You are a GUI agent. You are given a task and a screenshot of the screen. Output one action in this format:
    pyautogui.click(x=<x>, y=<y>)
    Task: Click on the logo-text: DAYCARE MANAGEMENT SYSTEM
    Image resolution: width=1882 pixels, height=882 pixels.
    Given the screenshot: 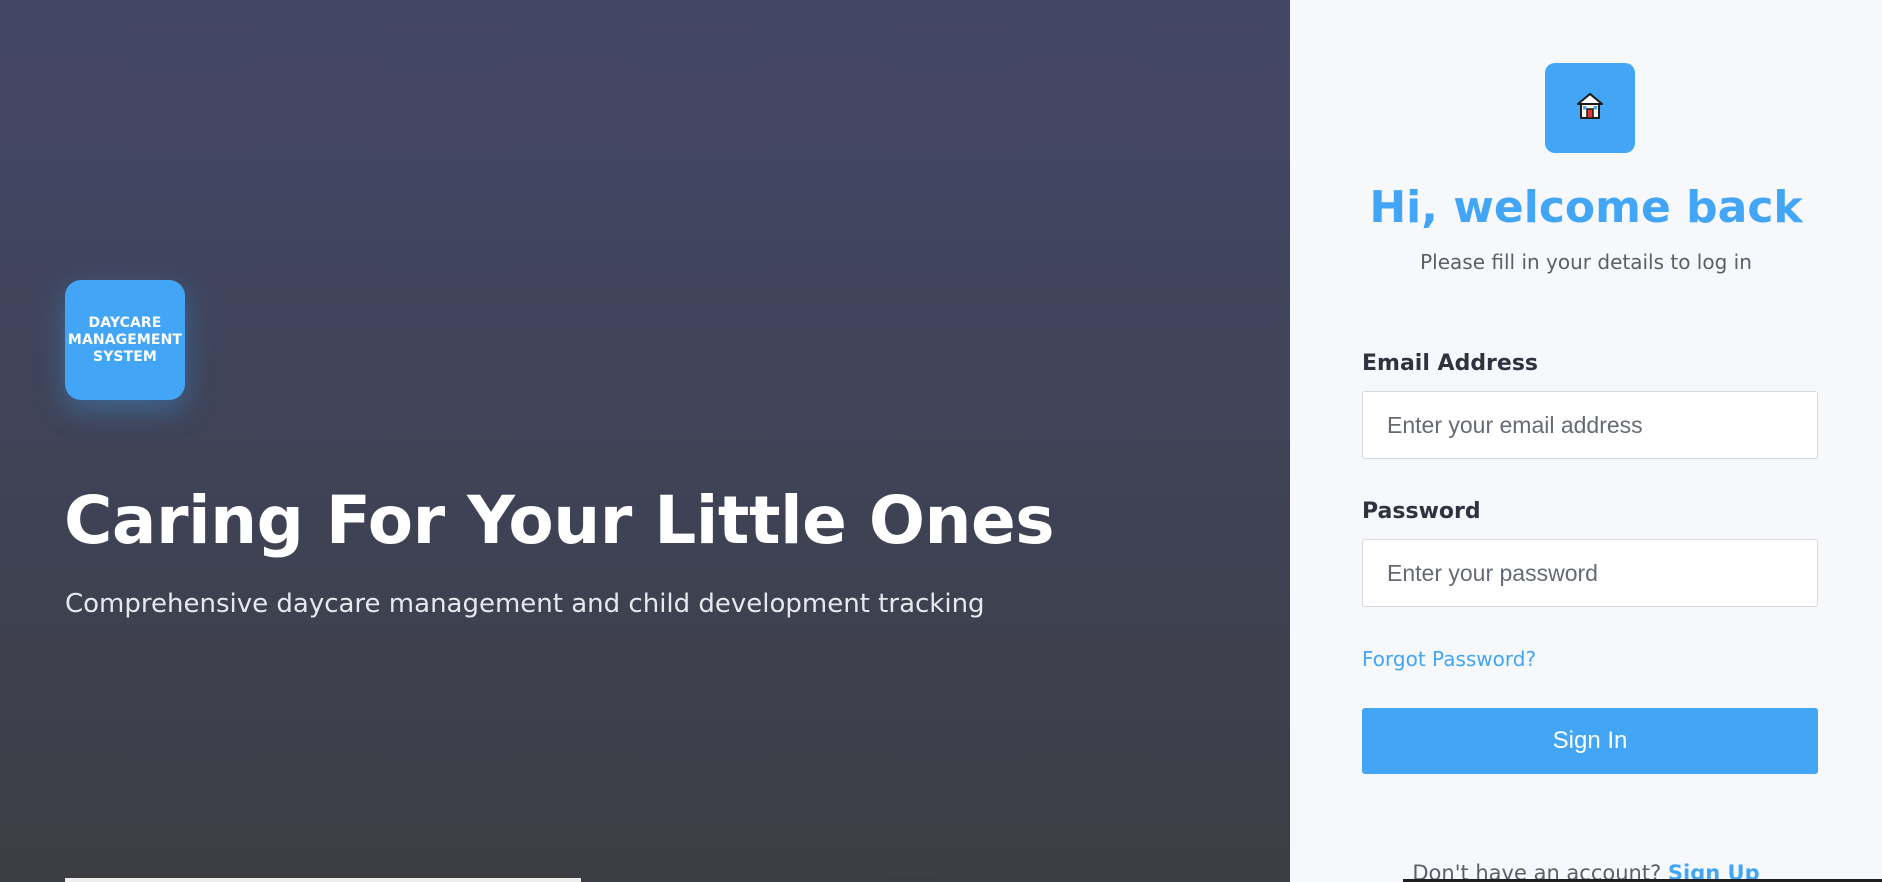 What is the action you would take?
    pyautogui.click(x=125, y=339)
    